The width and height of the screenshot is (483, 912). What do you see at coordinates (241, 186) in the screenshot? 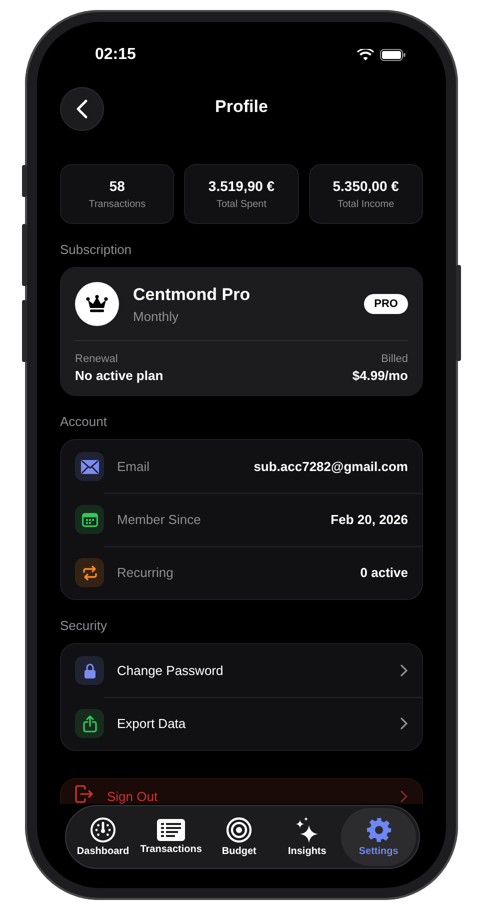
I see `stat-value: 3.519,90 €` at bounding box center [241, 186].